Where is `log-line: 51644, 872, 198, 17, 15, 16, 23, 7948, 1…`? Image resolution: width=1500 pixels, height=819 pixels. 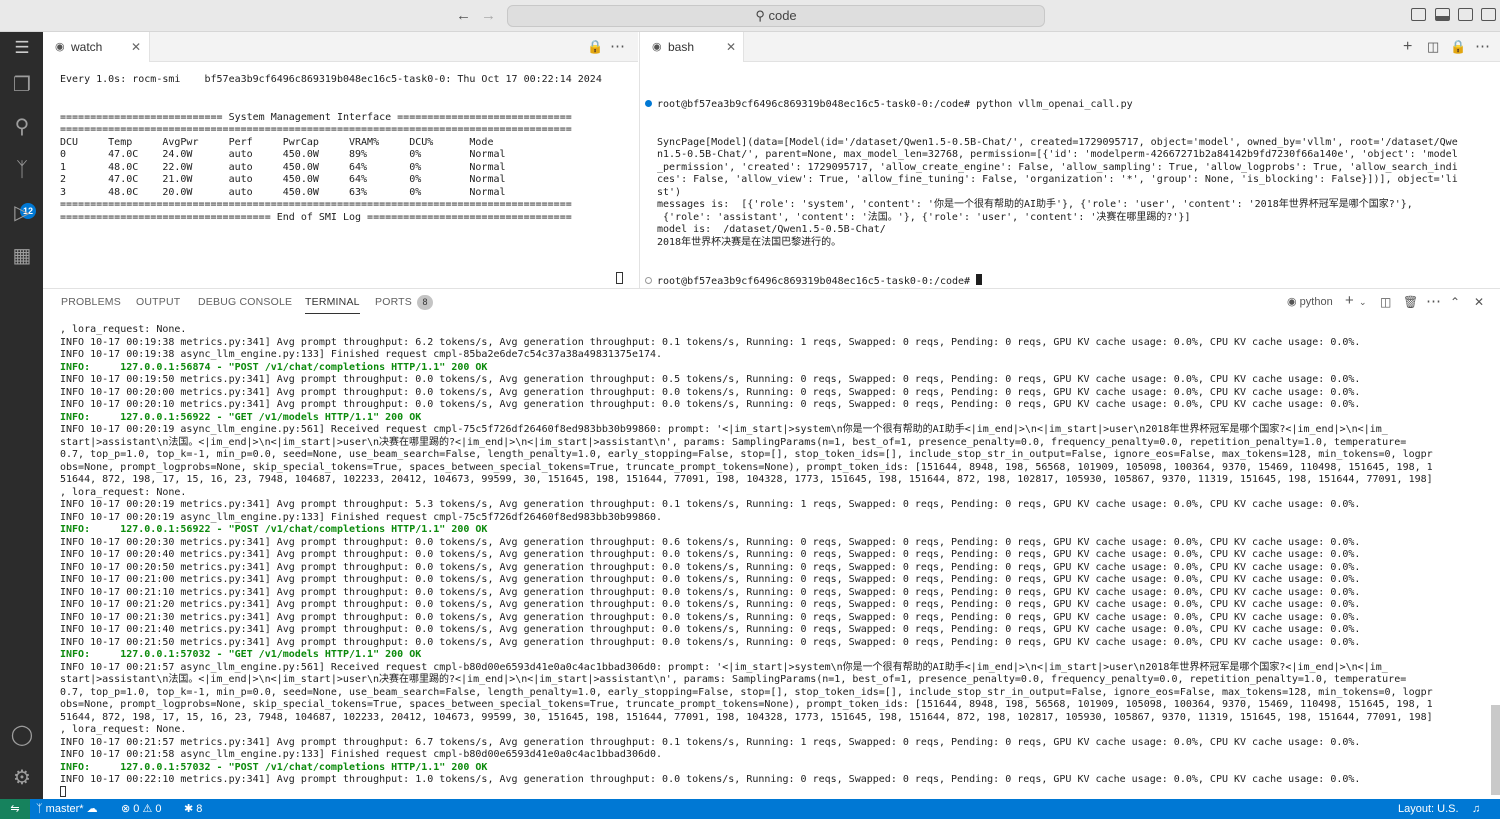
log-line: 51644, 872, 198, 17, 15, 16, 23, 7948, 1… is located at coordinates (746, 717).